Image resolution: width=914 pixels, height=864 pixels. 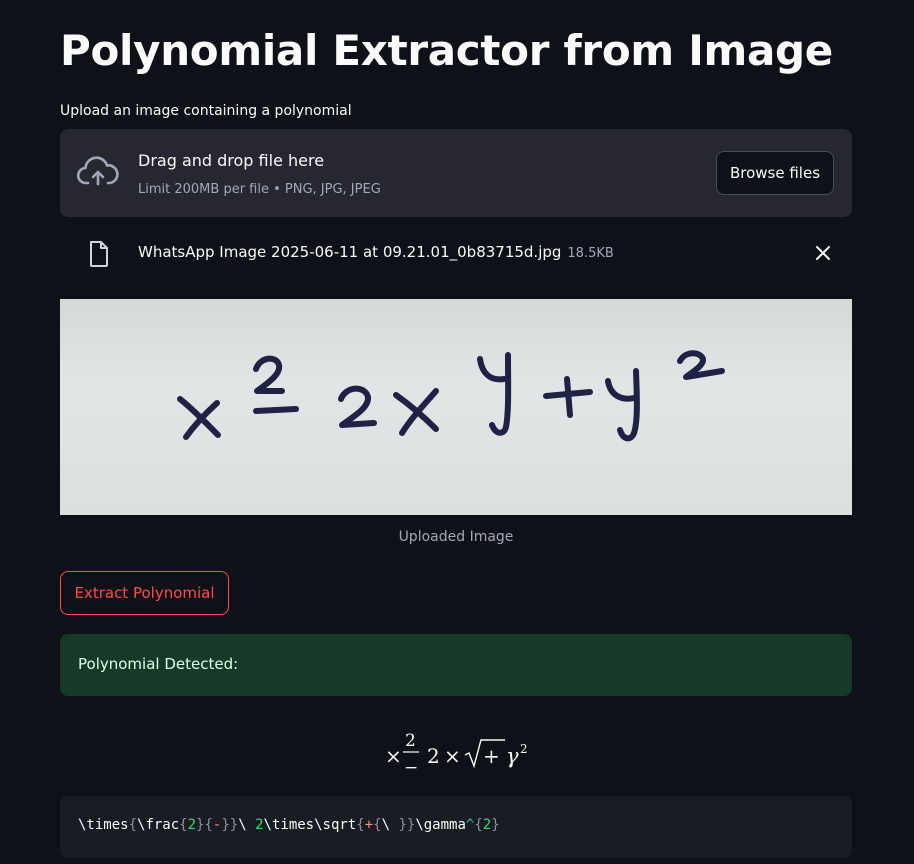 I want to click on dropzone-instructions: Drag and drop file here, so click(x=231, y=160).